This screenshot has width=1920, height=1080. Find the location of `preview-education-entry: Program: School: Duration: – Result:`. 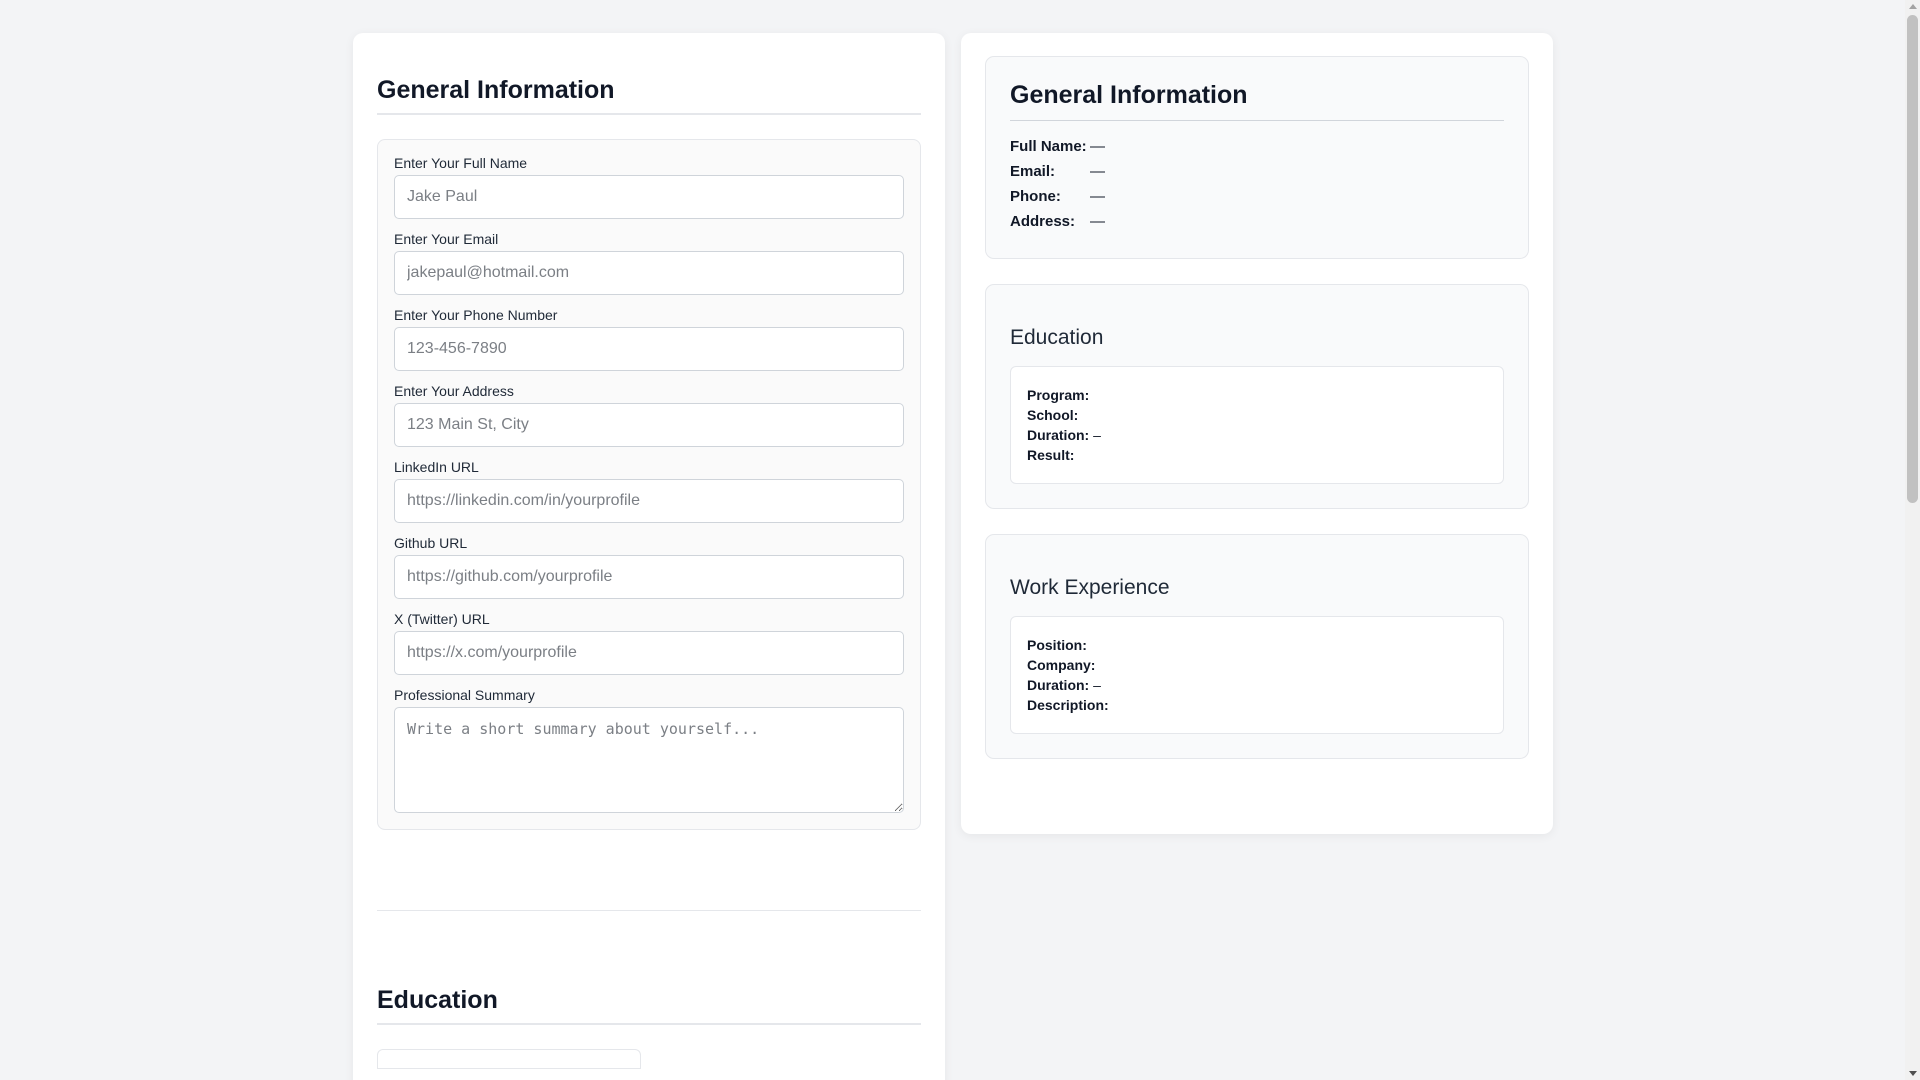

preview-education-entry: Program: School: Duration: – Result: is located at coordinates (1257, 425).